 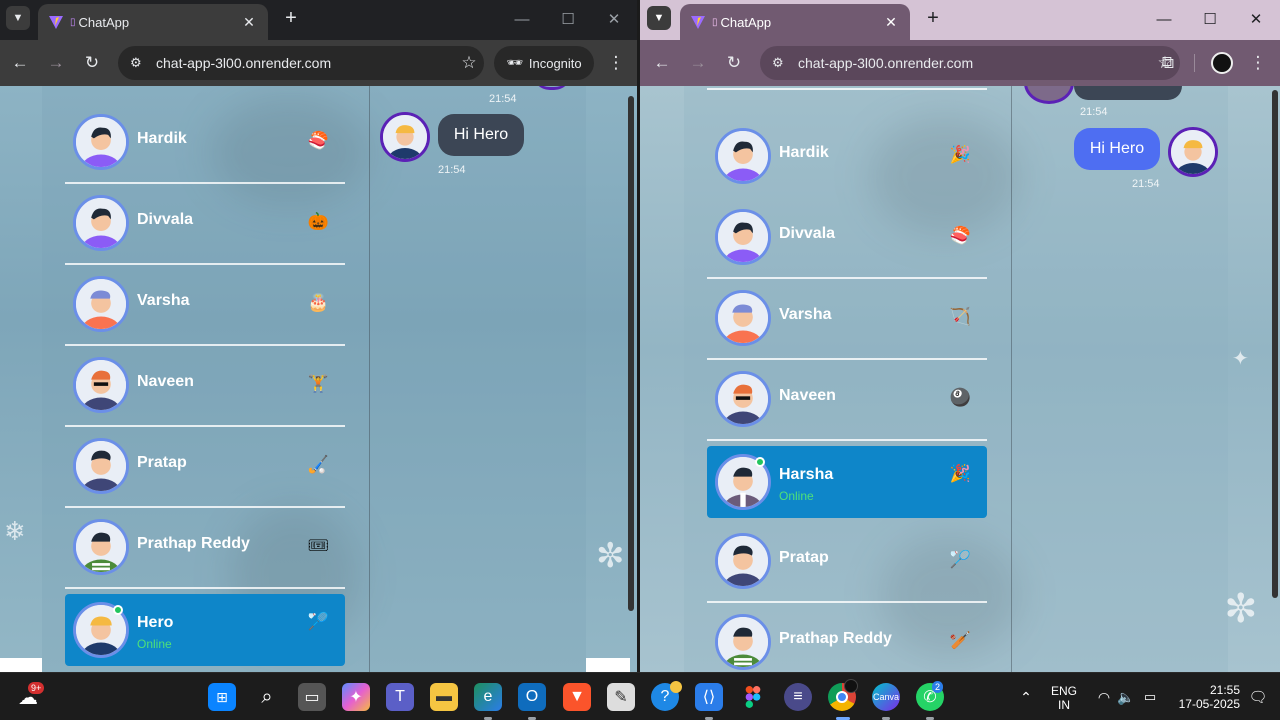 What do you see at coordinates (709, 697) in the screenshot?
I see `vscode-icon: ⟨⟩` at bounding box center [709, 697].